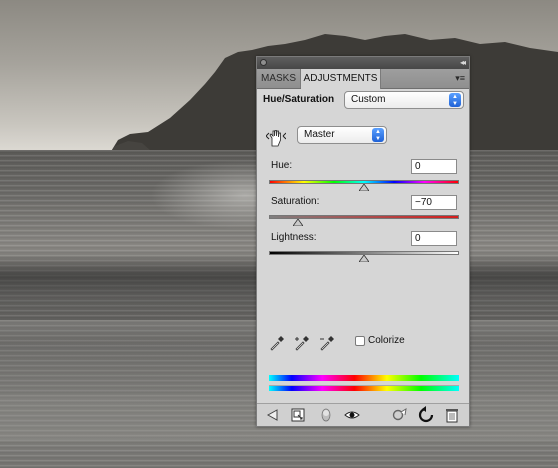 Image resolution: width=558 pixels, height=468 pixels. Describe the element at coordinates (363, 414) in the screenshot. I see `panel-footer` at that location.